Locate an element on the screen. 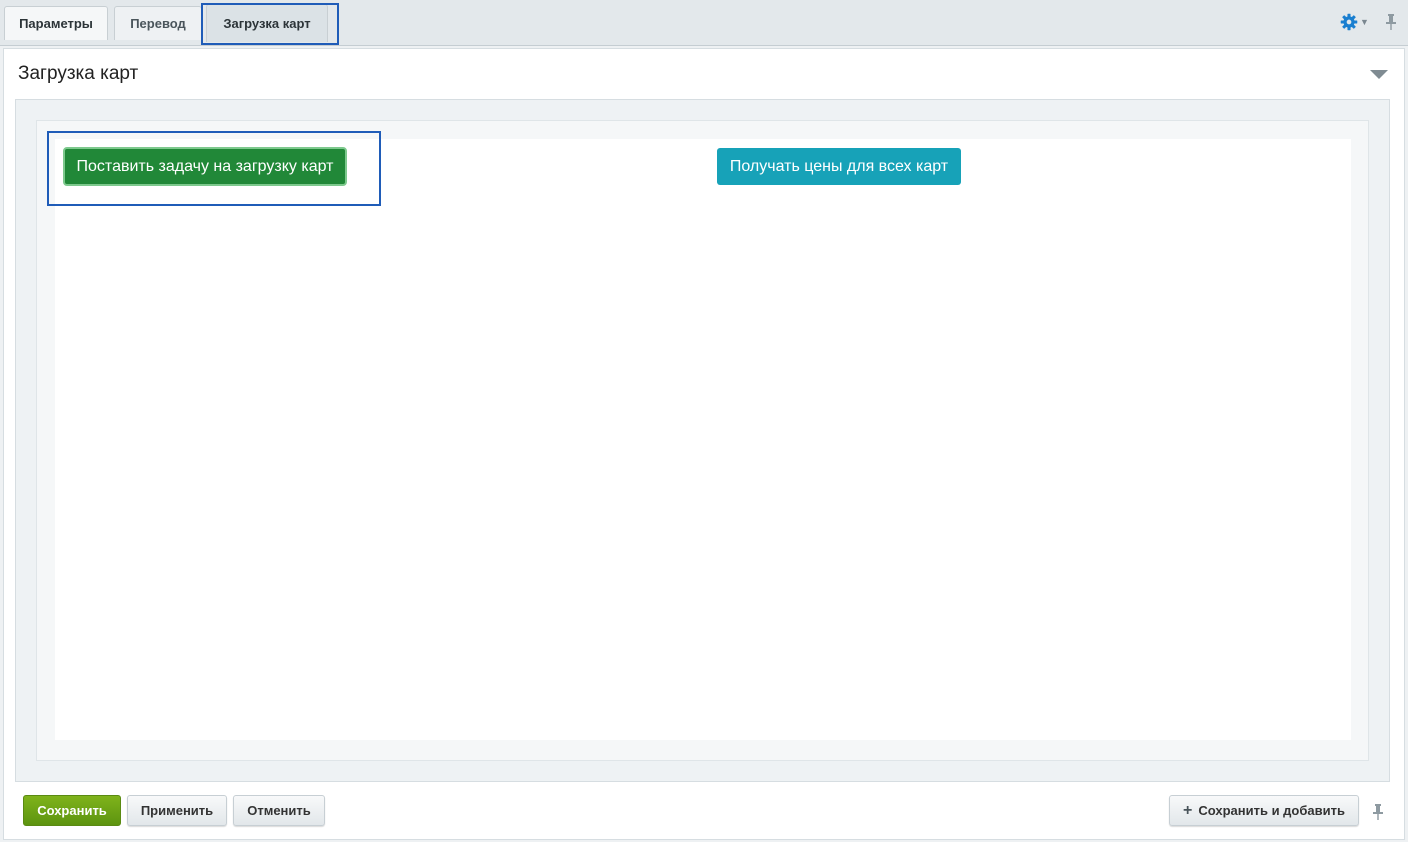 The height and width of the screenshot is (842, 1408). save-button: Сохранить is located at coordinates (72, 810).